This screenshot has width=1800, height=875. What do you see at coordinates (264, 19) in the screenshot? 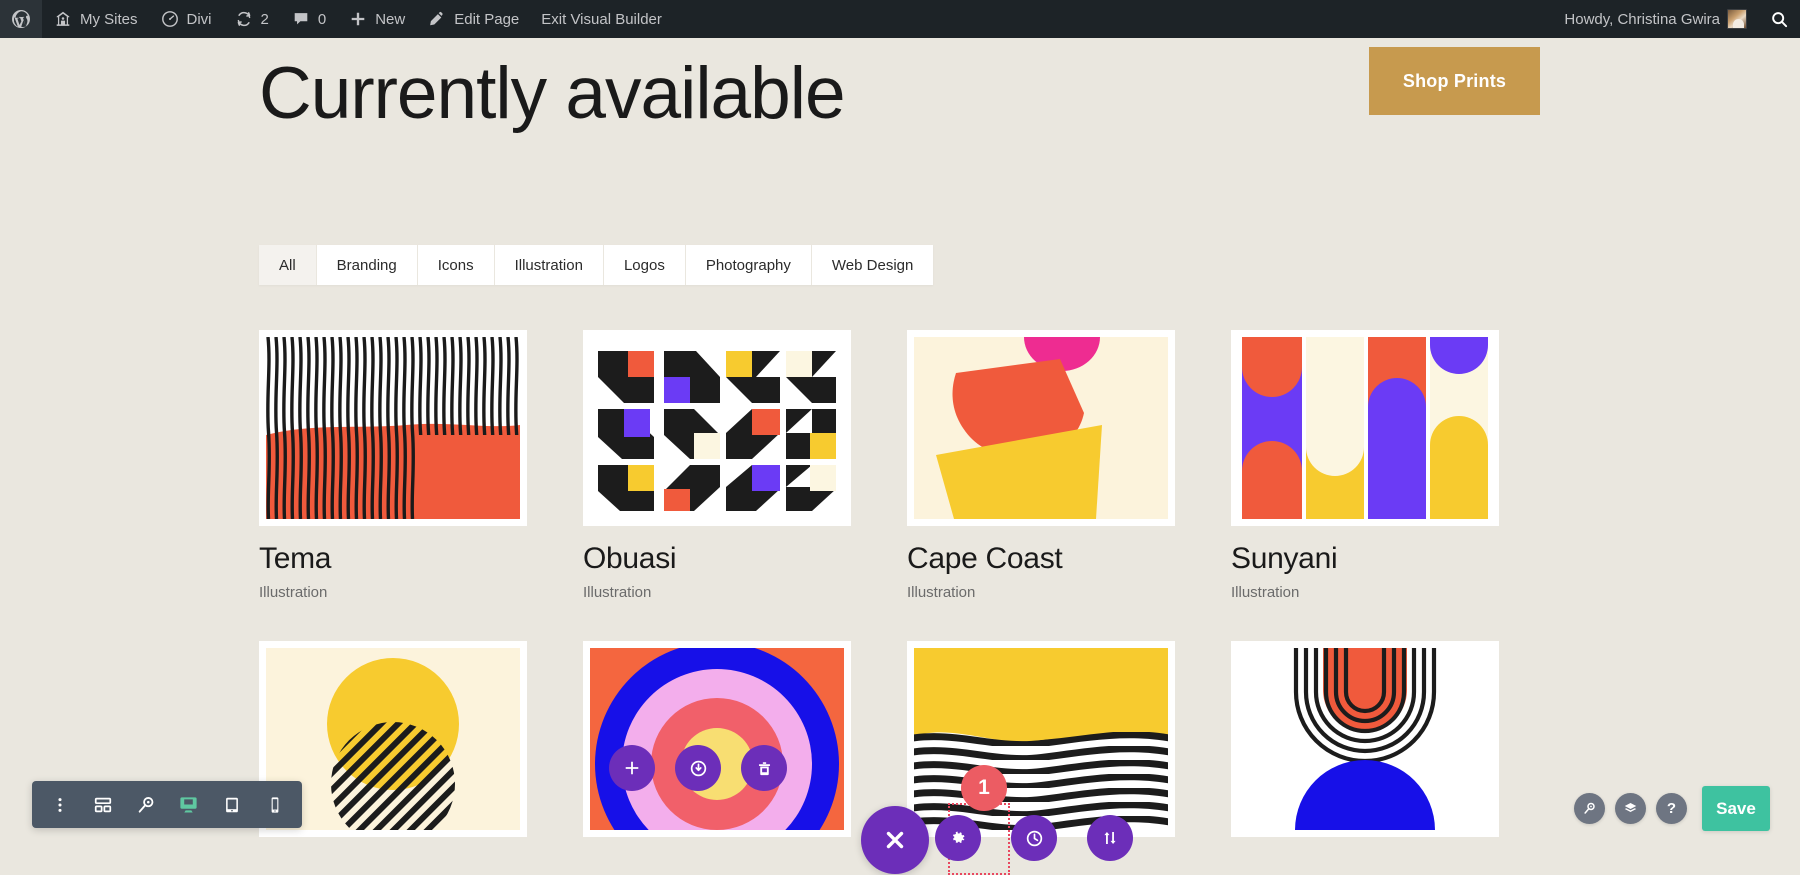
I see `admin-bar-label-updates-count: 2` at bounding box center [264, 19].